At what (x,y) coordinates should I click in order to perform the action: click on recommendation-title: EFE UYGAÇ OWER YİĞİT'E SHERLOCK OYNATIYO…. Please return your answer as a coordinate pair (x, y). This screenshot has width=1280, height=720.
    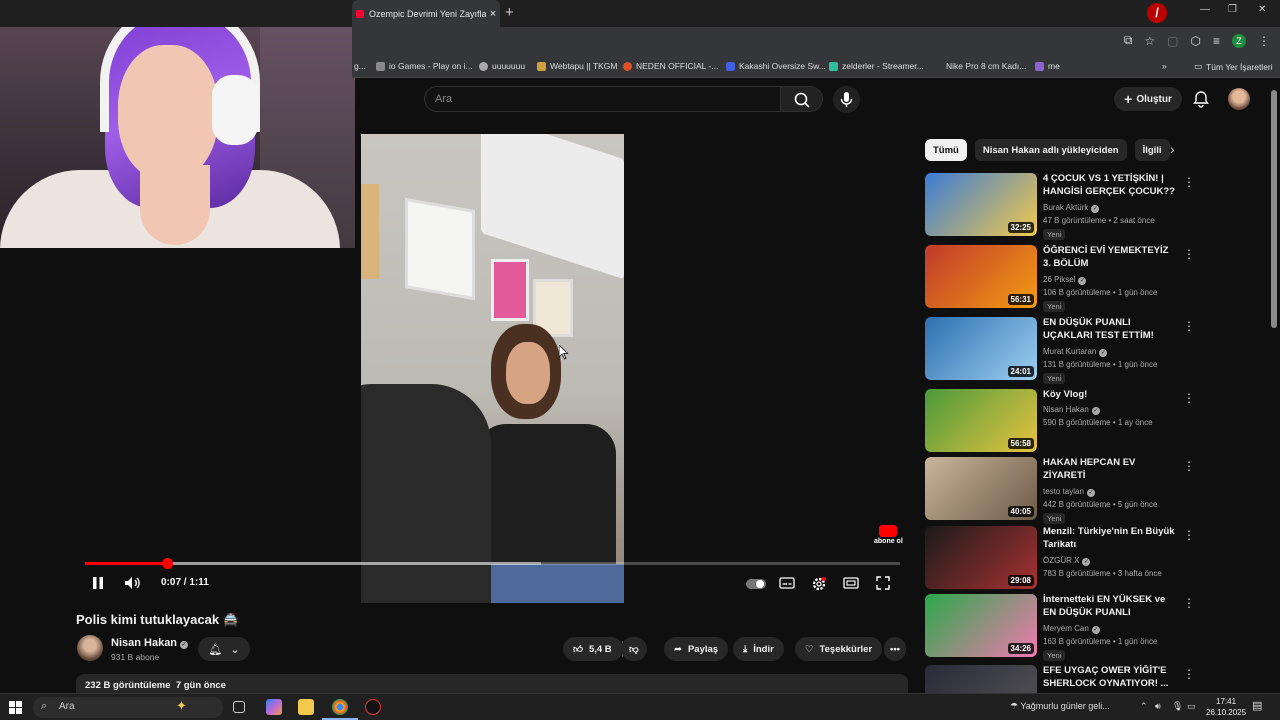
    Looking at the image, I should click on (1109, 677).